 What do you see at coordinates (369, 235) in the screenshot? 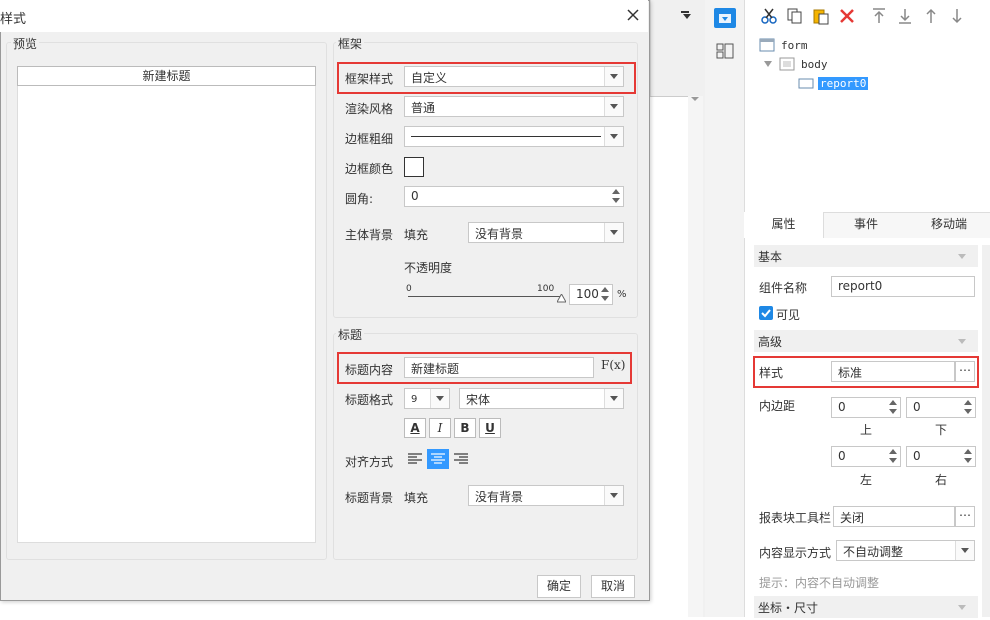
I see `body-bg-label: 主体背景` at bounding box center [369, 235].